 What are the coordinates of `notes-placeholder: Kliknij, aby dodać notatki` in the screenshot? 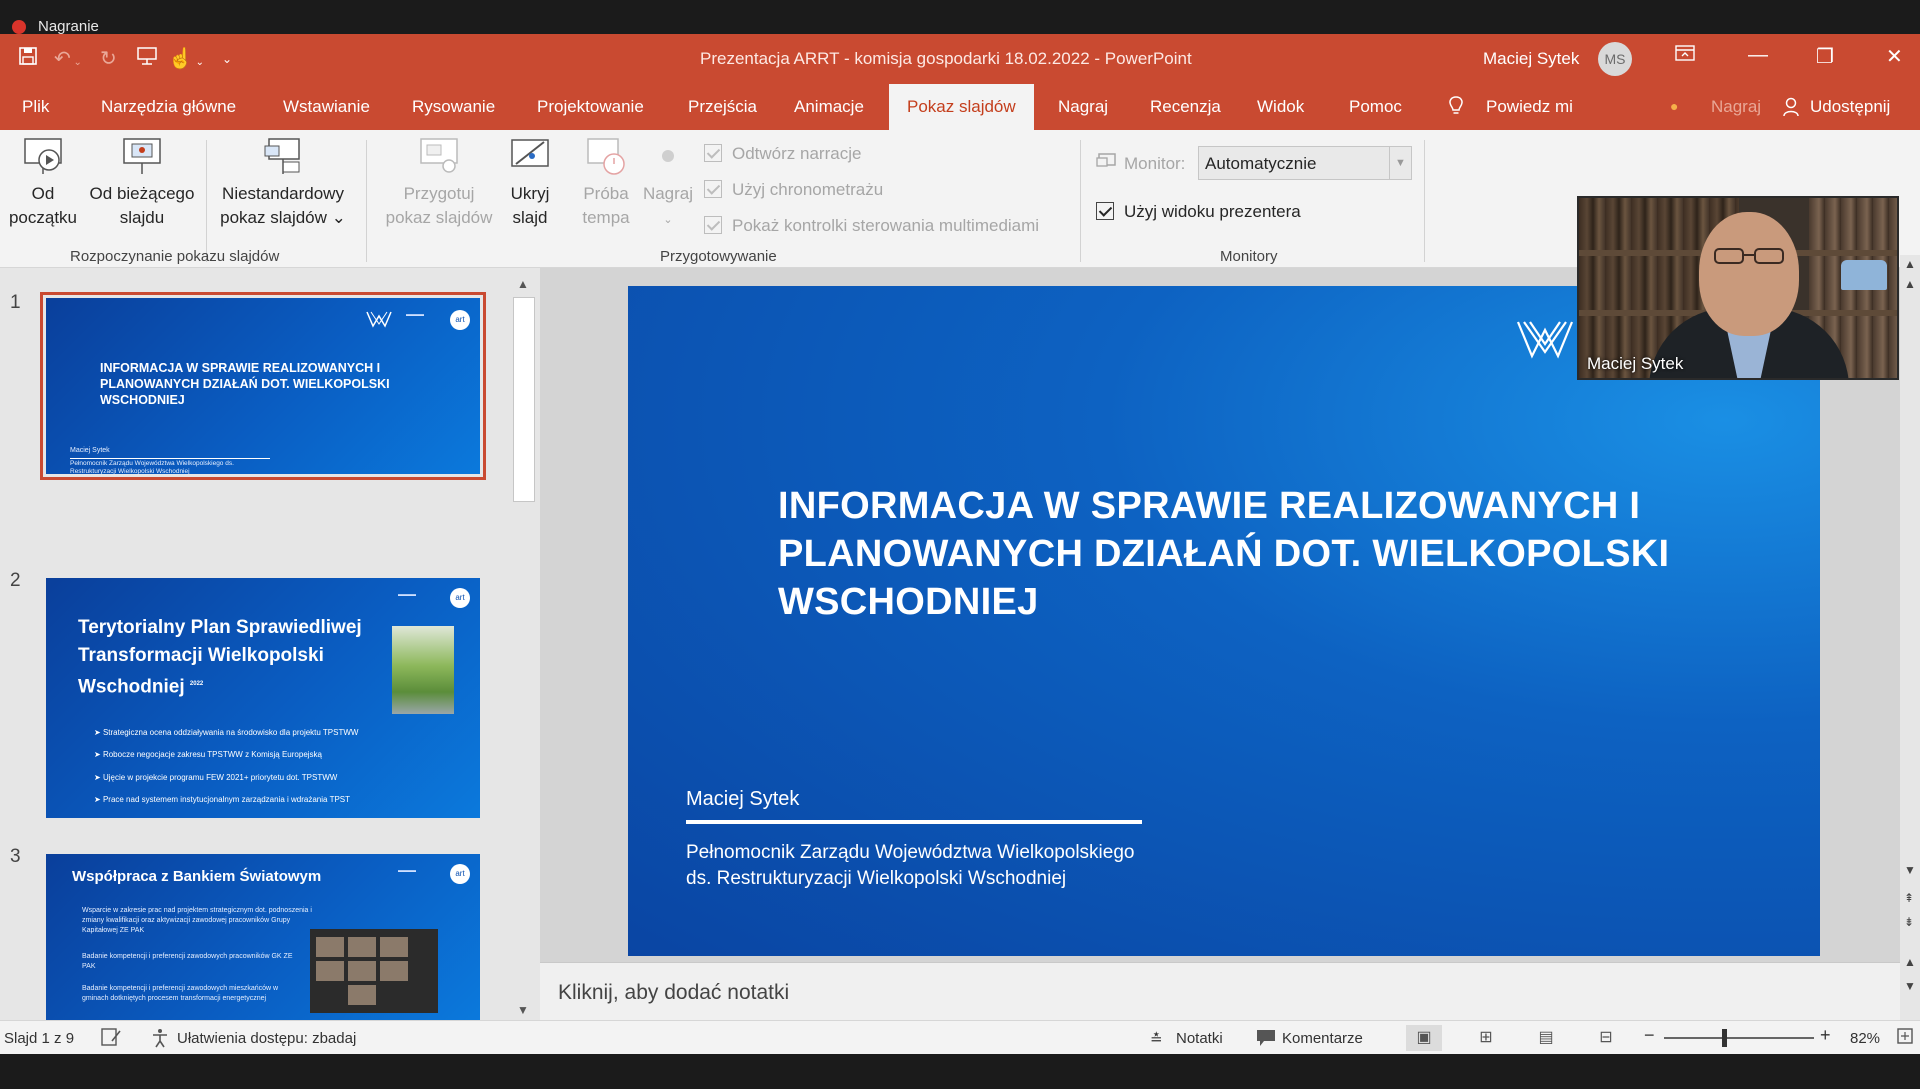 It's located at (673, 993).